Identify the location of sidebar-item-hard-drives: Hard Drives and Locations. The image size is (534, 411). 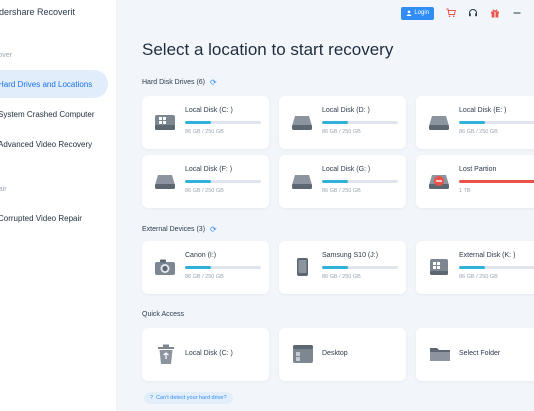
(54, 84).